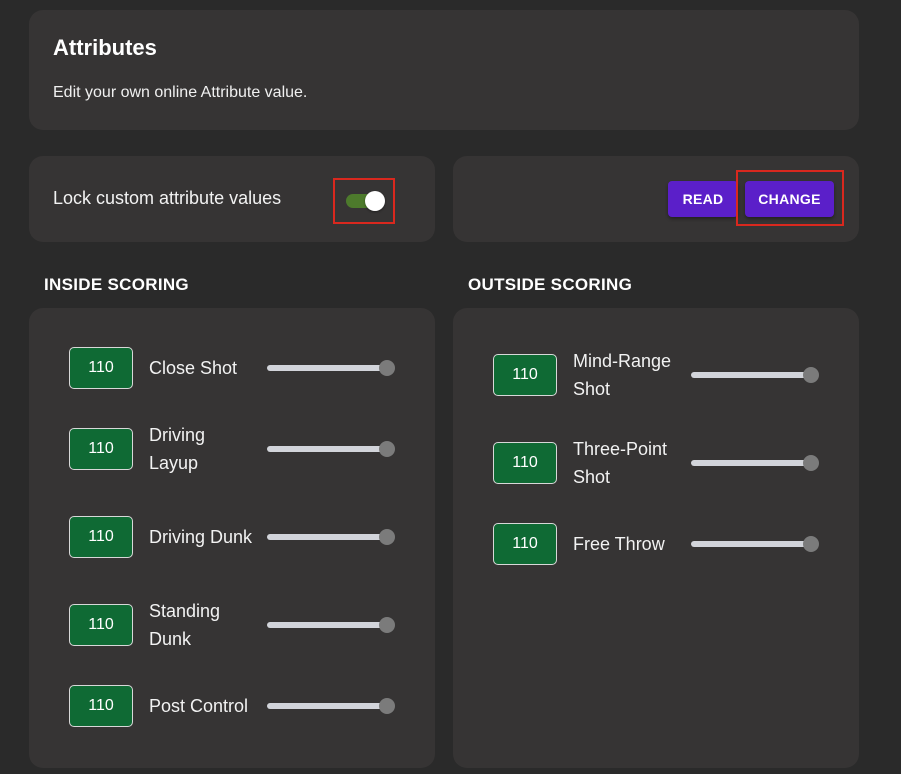 The image size is (901, 774). I want to click on mode-buttons-card: READ CHANGE, so click(656, 199).